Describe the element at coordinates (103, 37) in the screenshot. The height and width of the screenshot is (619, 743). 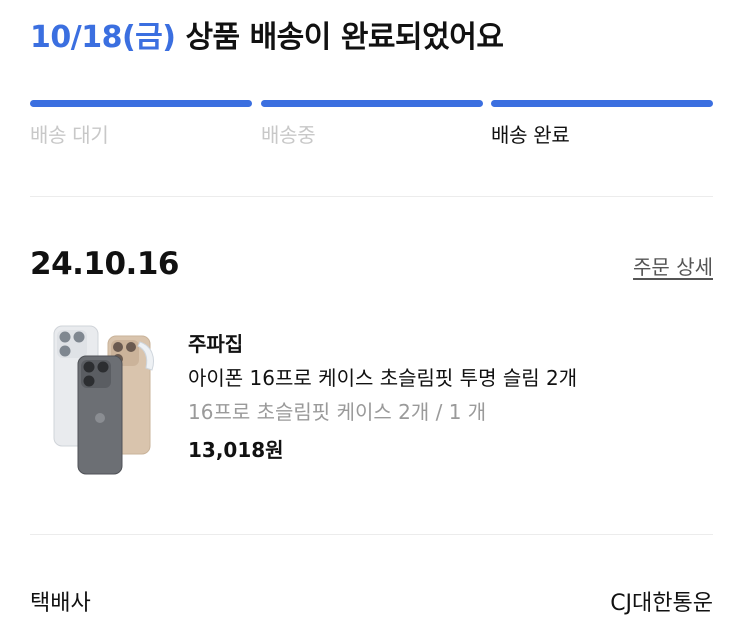
I see `delivery-date: 10/18(금)` at that location.